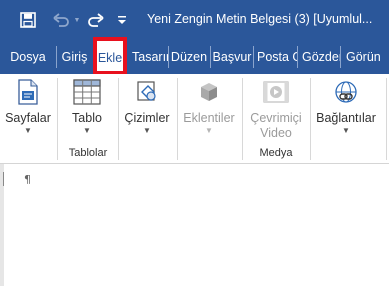 This screenshot has height=286, width=389. I want to click on tab-home: Giriş, so click(74, 57).